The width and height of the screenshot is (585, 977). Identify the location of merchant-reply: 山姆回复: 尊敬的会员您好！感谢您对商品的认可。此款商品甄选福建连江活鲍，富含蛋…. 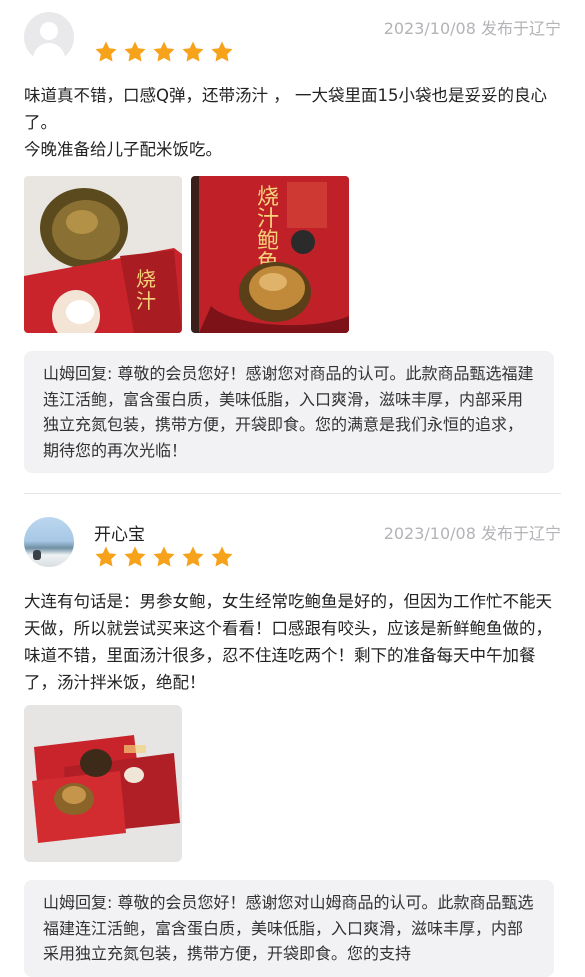
(289, 412).